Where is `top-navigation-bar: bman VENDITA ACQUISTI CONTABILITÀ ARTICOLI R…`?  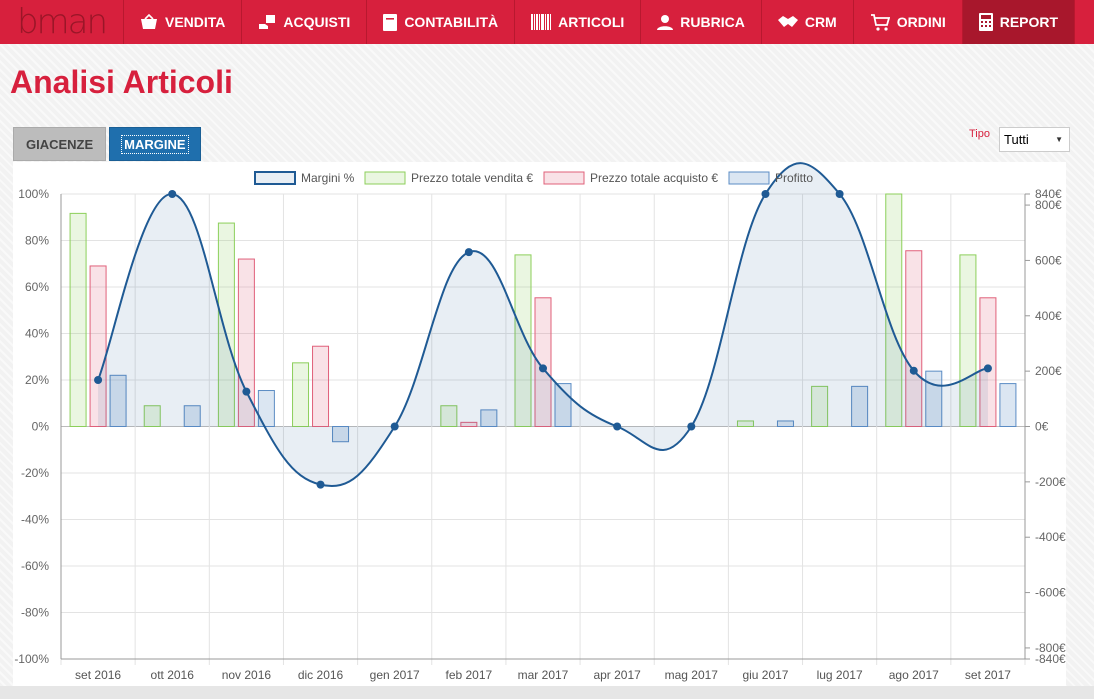 top-navigation-bar: bman VENDITA ACQUISTI CONTABILITÀ ARTICOLI R… is located at coordinates (547, 22).